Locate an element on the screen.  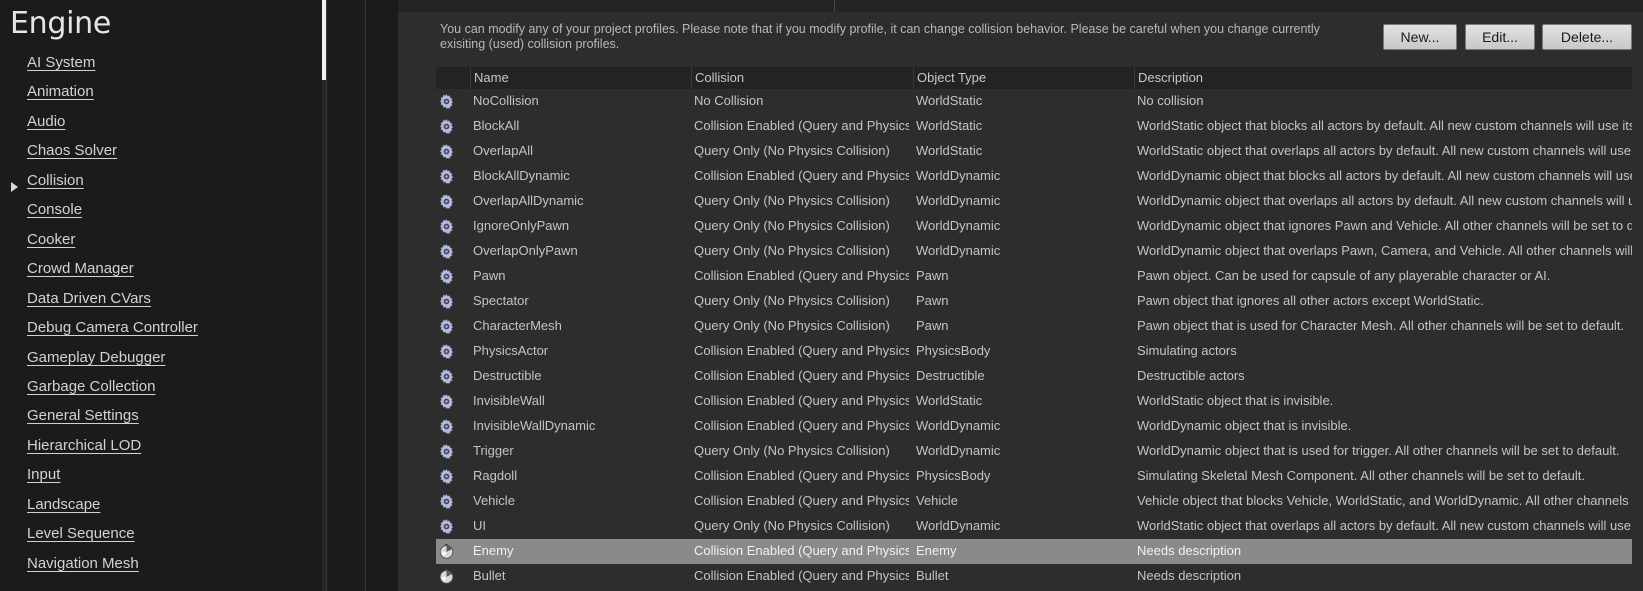
description-cell: Simulating actors is located at coordinates (1187, 350).